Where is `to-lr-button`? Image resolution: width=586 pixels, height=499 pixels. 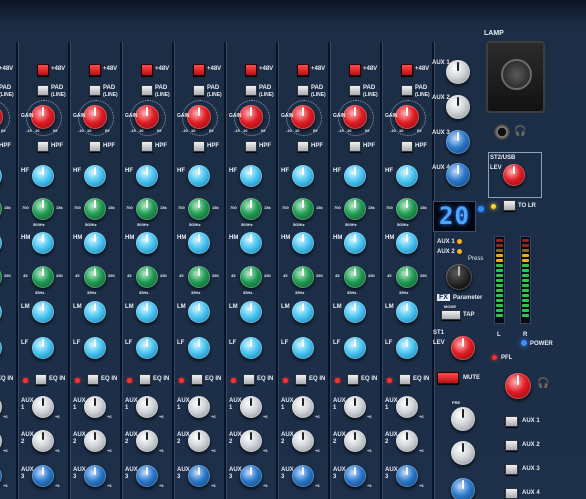
to-lr-button is located at coordinates (509, 205).